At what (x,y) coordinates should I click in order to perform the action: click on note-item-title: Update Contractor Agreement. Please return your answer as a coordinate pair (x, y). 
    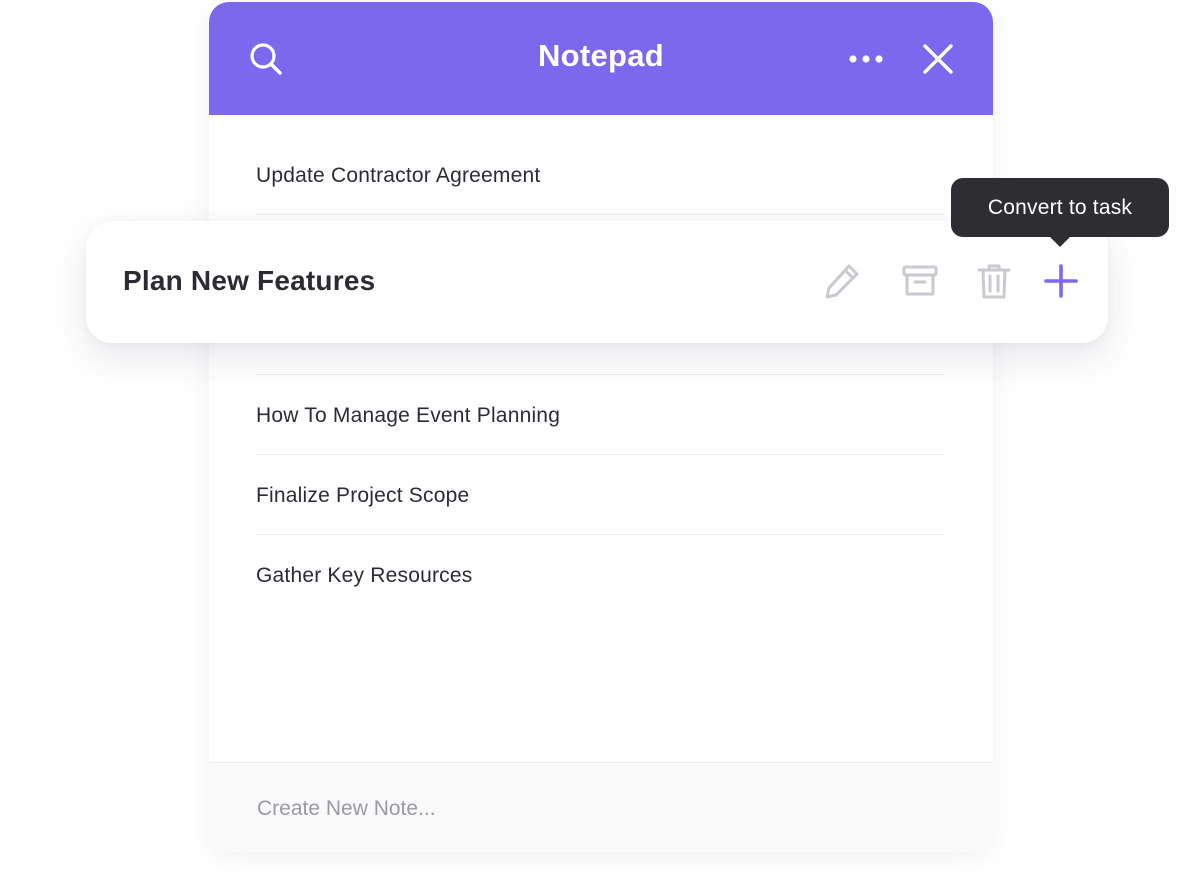
    Looking at the image, I should click on (398, 175).